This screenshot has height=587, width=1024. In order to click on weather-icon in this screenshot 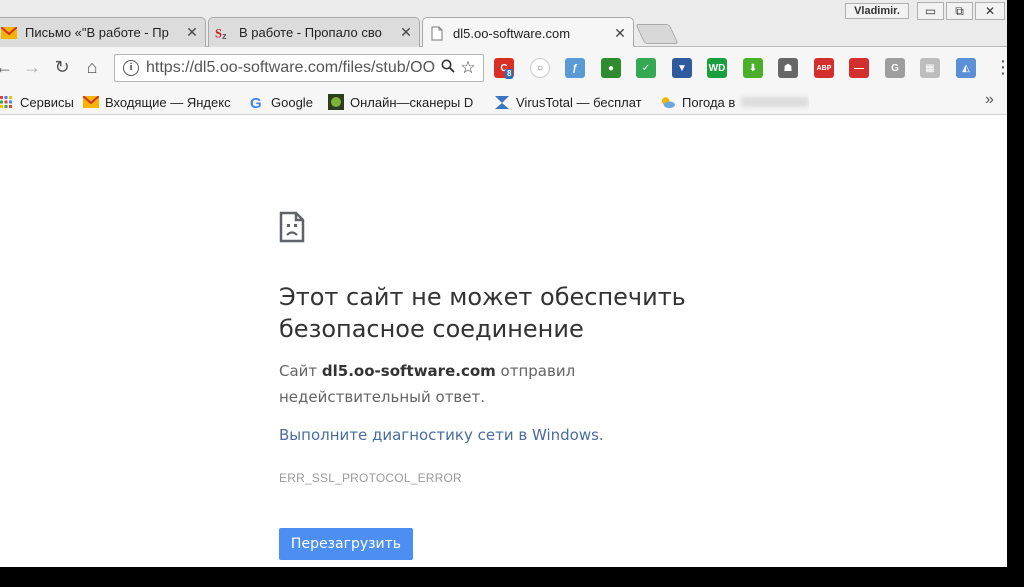, I will do `click(668, 102)`.